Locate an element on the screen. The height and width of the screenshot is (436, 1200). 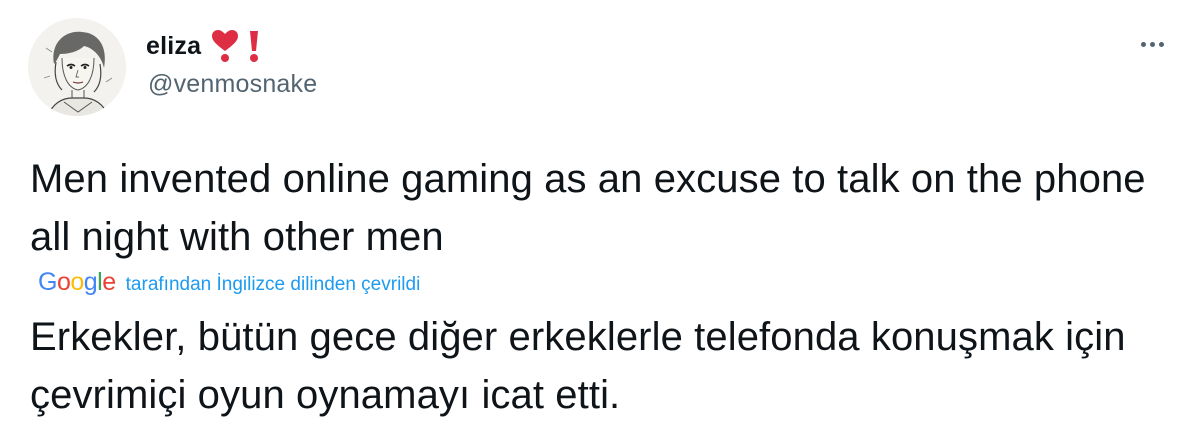
user-handle: @venmosnake is located at coordinates (232, 84).